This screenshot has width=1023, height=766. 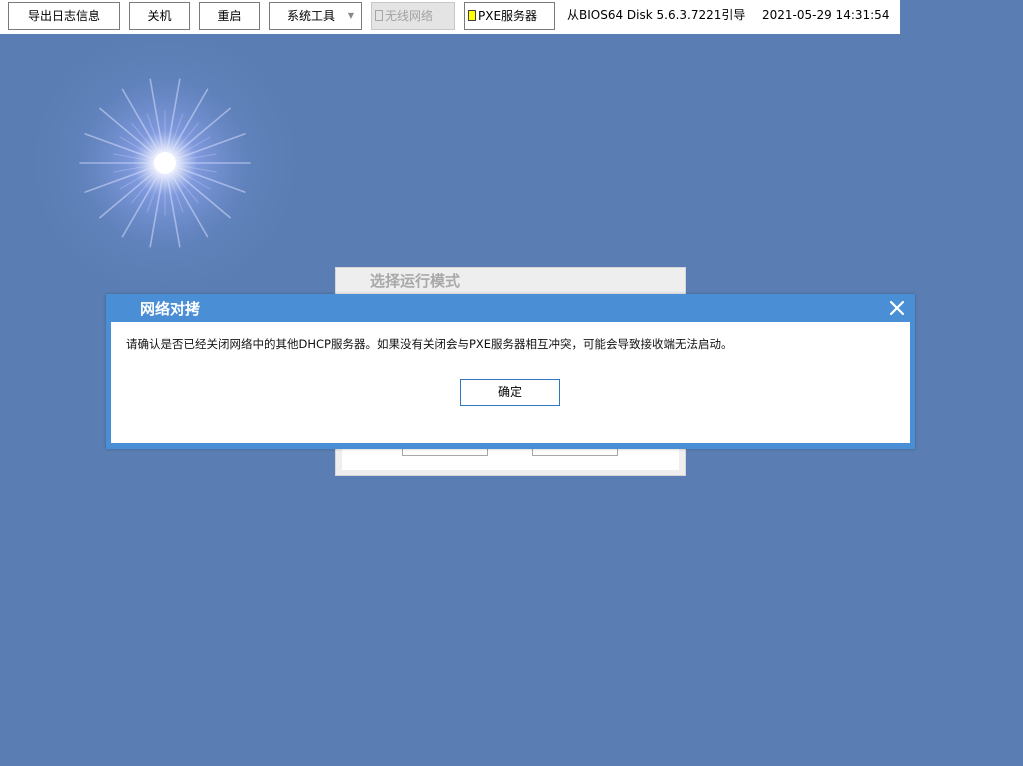 I want to click on export-log-button: 导出日志信息, so click(x=64, y=16).